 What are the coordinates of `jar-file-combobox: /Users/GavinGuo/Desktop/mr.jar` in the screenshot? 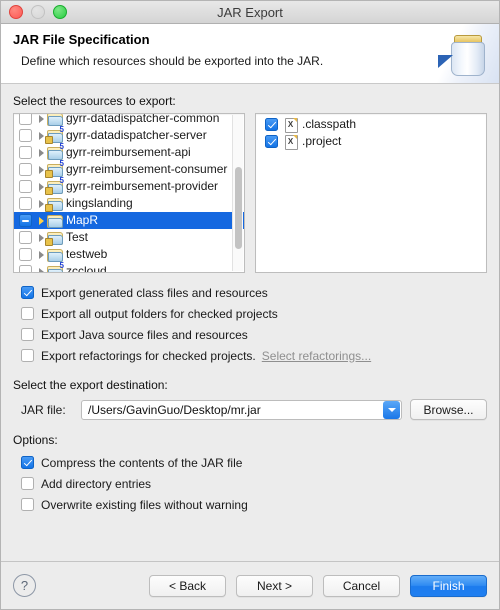 It's located at (241, 409).